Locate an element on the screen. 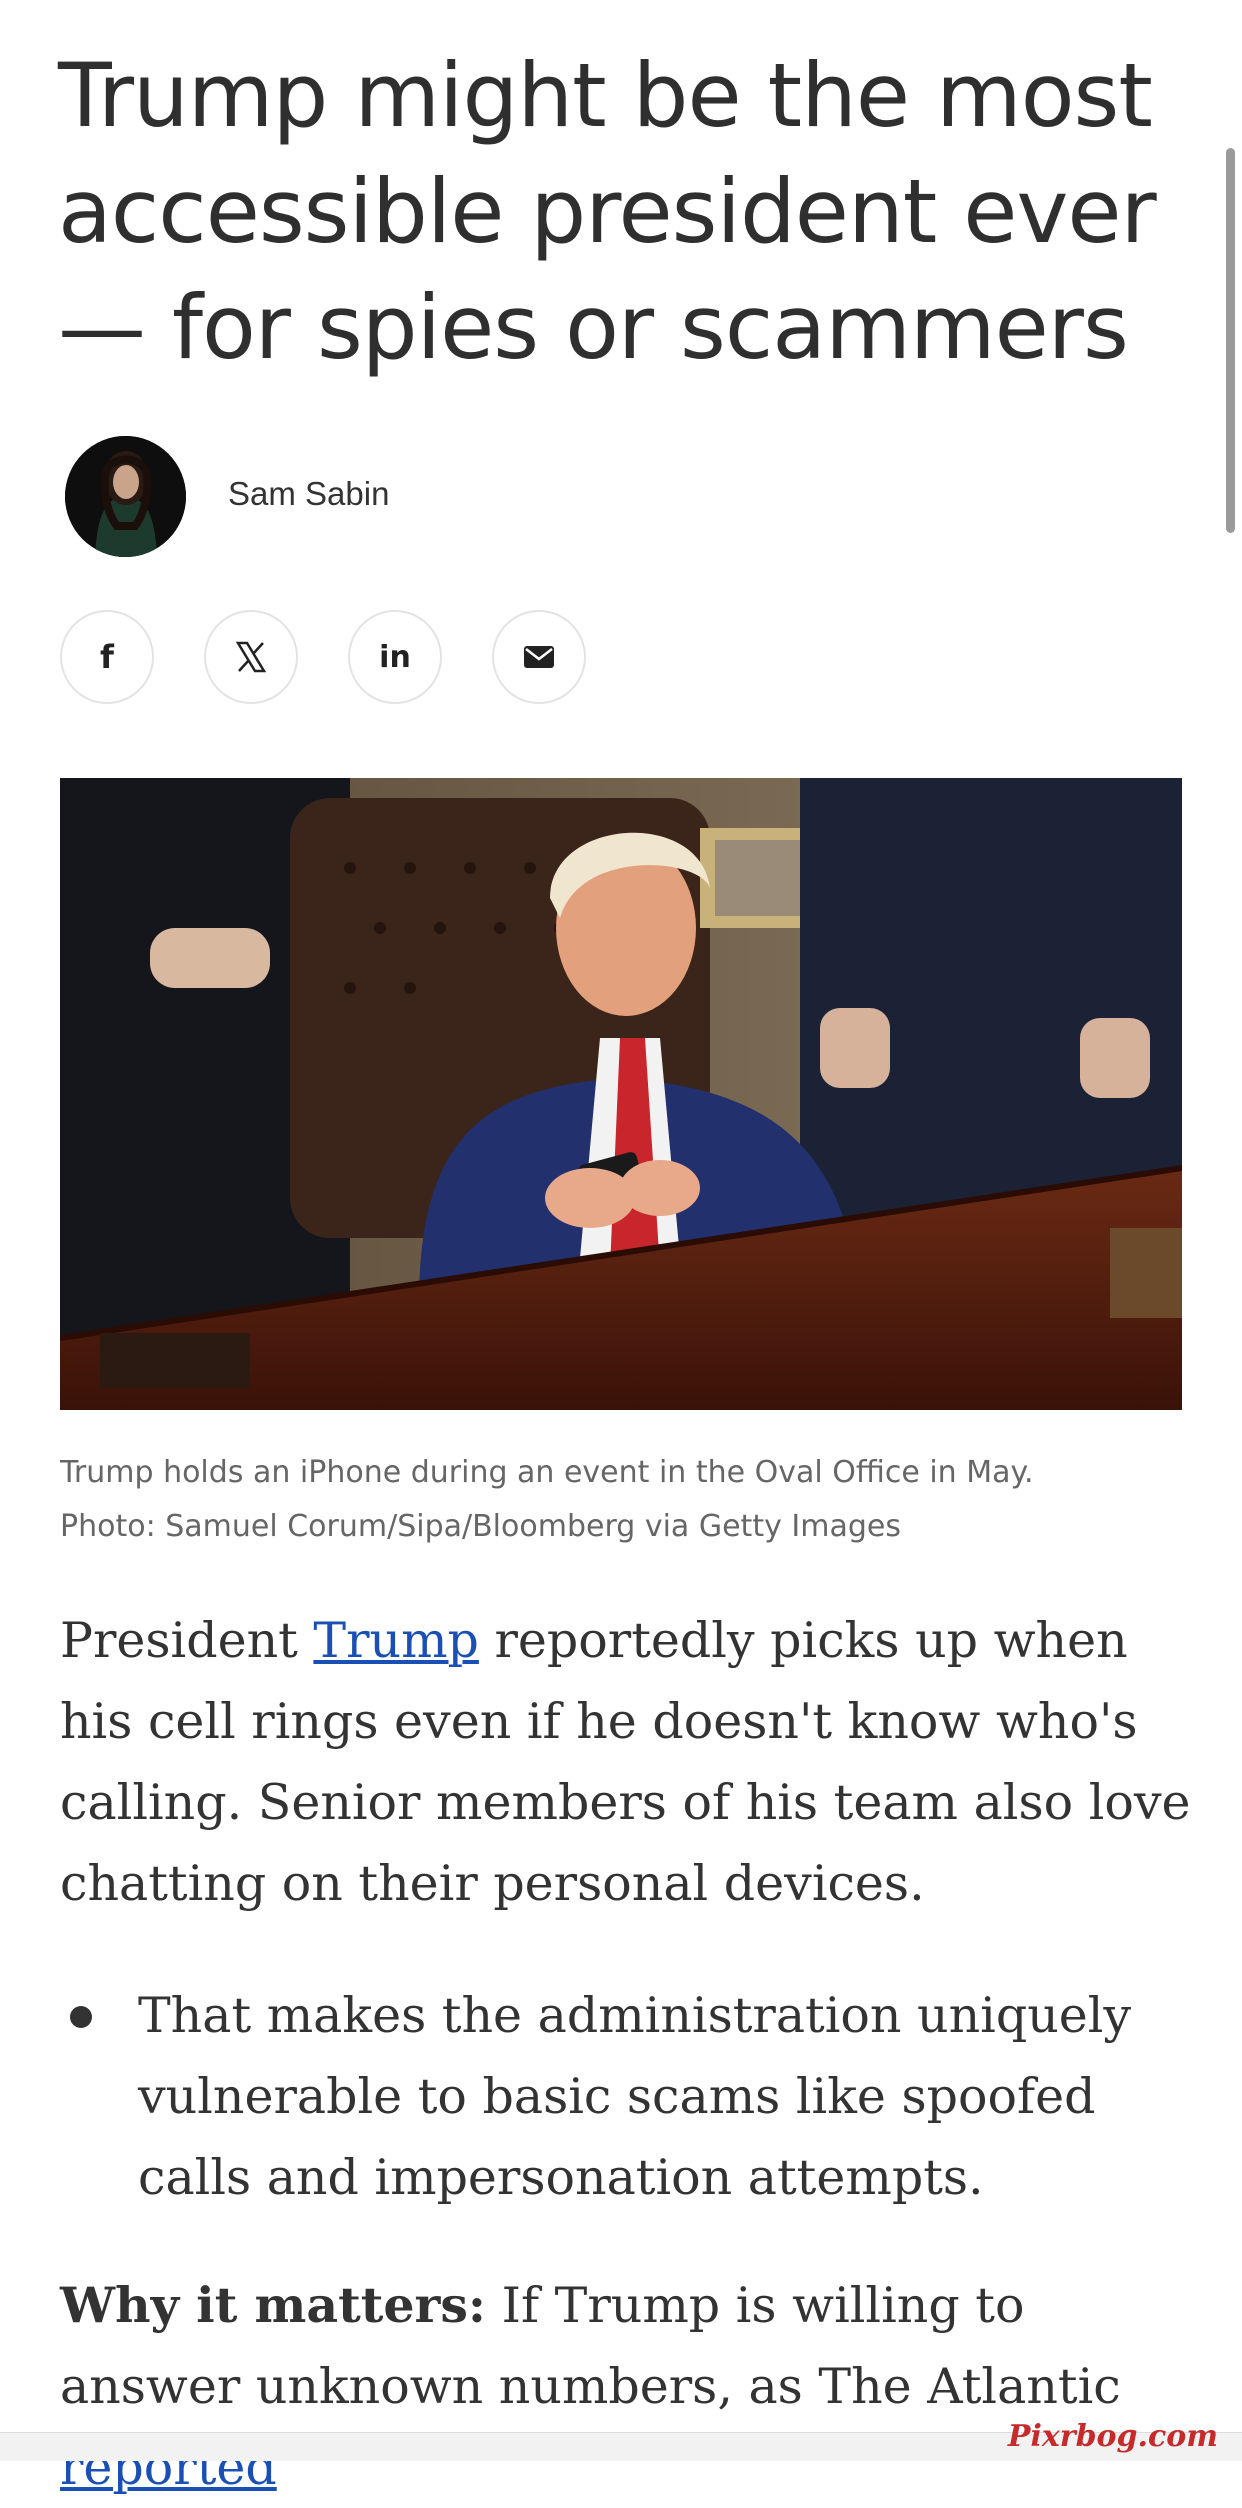  email-icon is located at coordinates (539, 657).